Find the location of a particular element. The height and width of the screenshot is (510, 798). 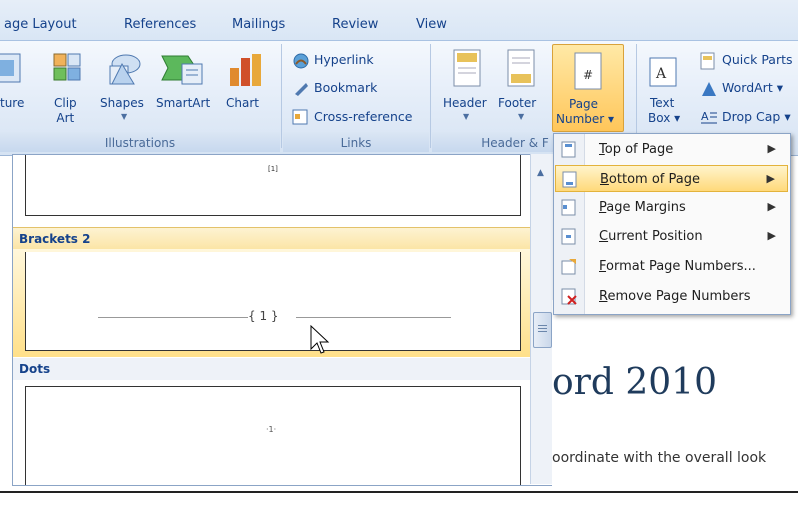

page-number-label-2: Number ▾ is located at coordinates (585, 119).